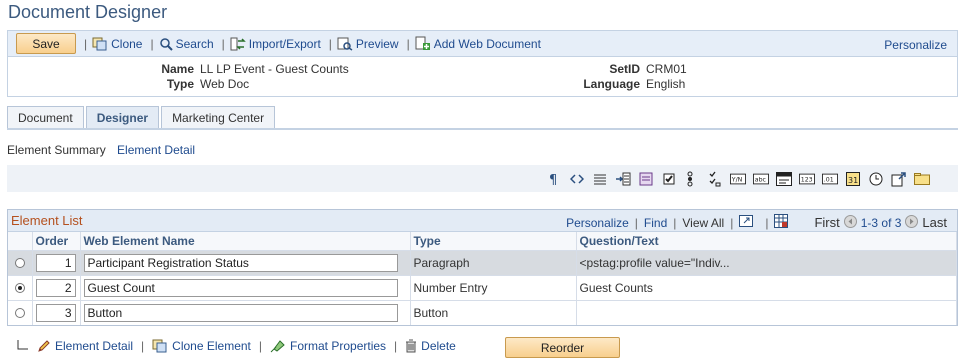  Describe the element at coordinates (915, 45) in the screenshot. I see `toolbar-personalize-link: Personalize` at that location.